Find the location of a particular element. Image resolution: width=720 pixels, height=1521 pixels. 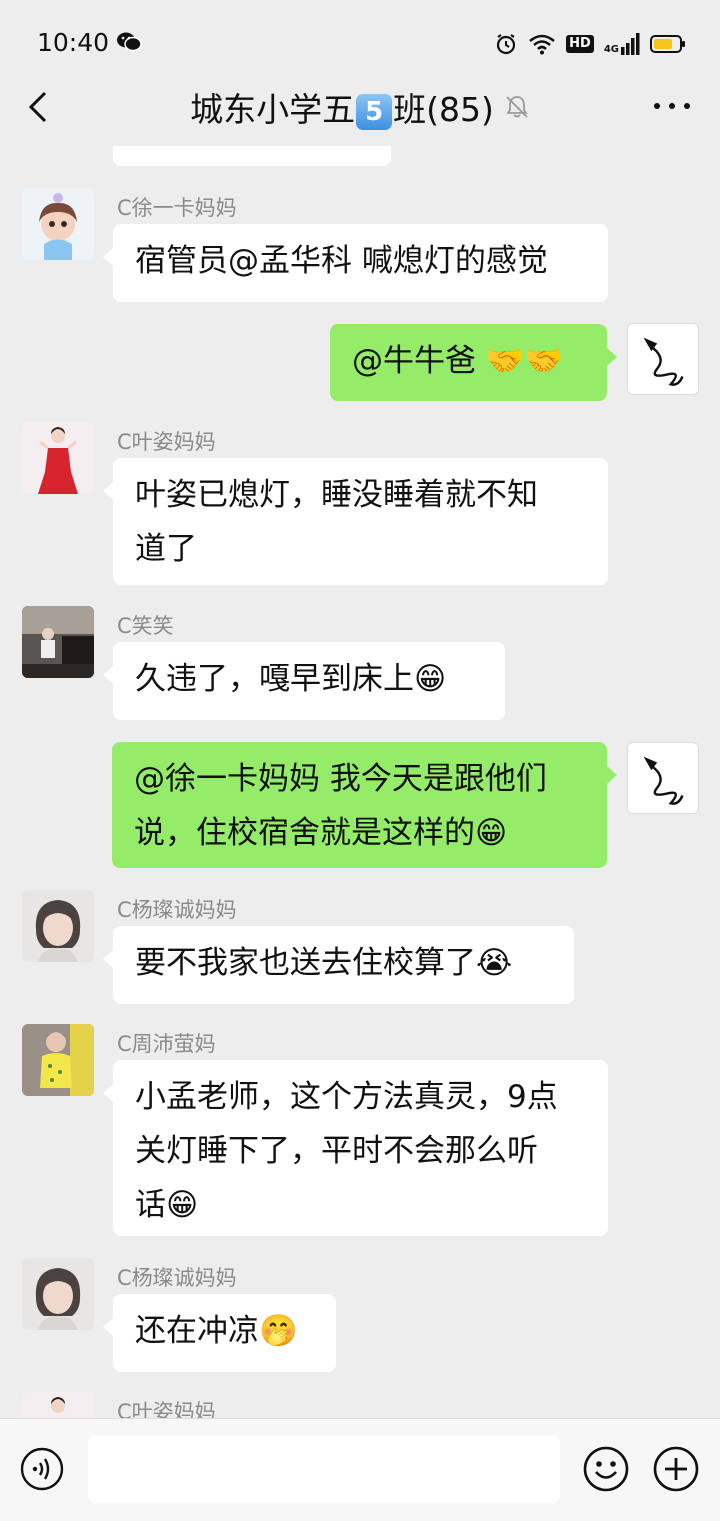

message-bubble: 久违了，嘎早到床上😁 is located at coordinates (304, 681).